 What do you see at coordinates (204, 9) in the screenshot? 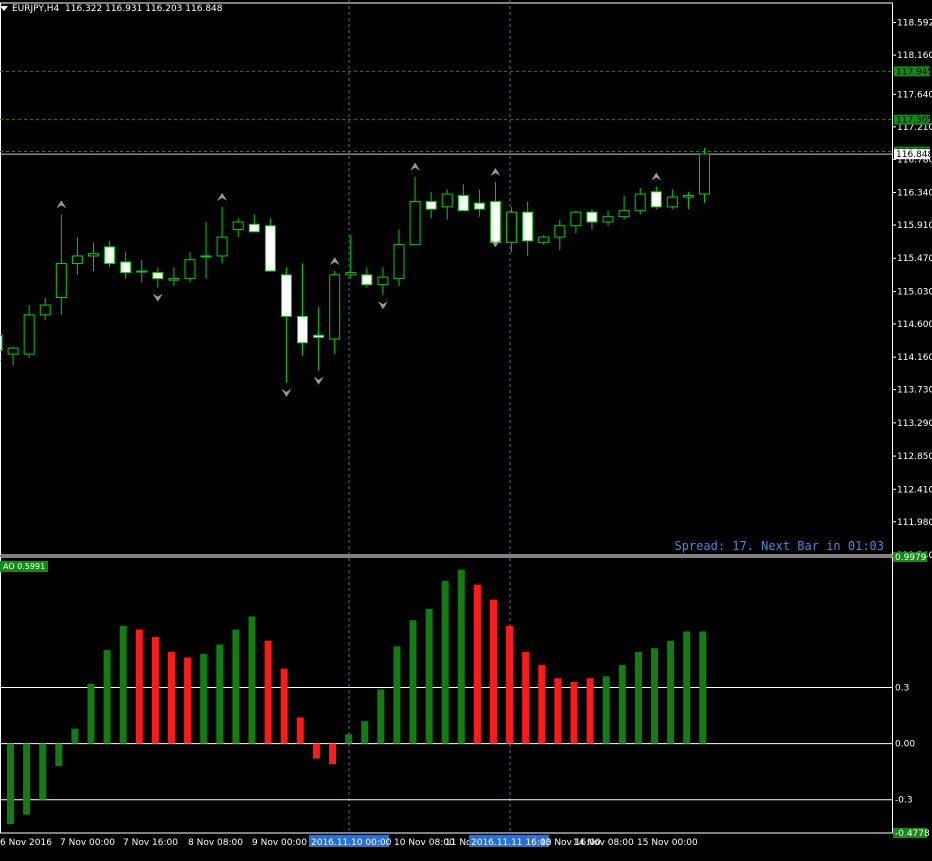
I see `symbol-close: 116.848` at bounding box center [204, 9].